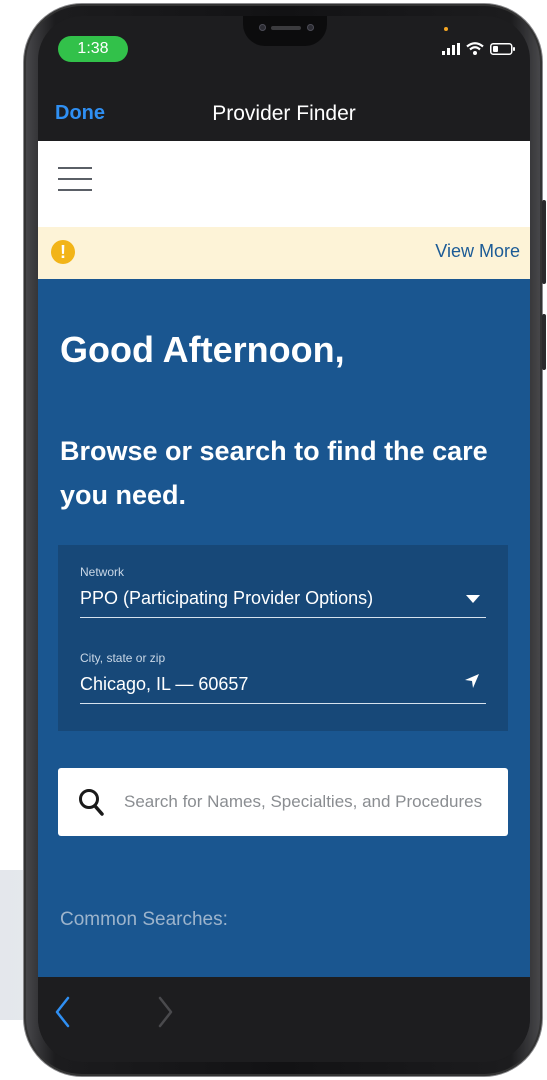 The height and width of the screenshot is (1080, 547). Describe the element at coordinates (91, 802) in the screenshot. I see `search-icon` at that location.